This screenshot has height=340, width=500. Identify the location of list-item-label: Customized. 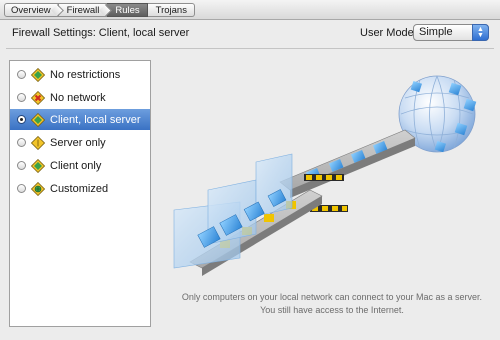
(79, 188).